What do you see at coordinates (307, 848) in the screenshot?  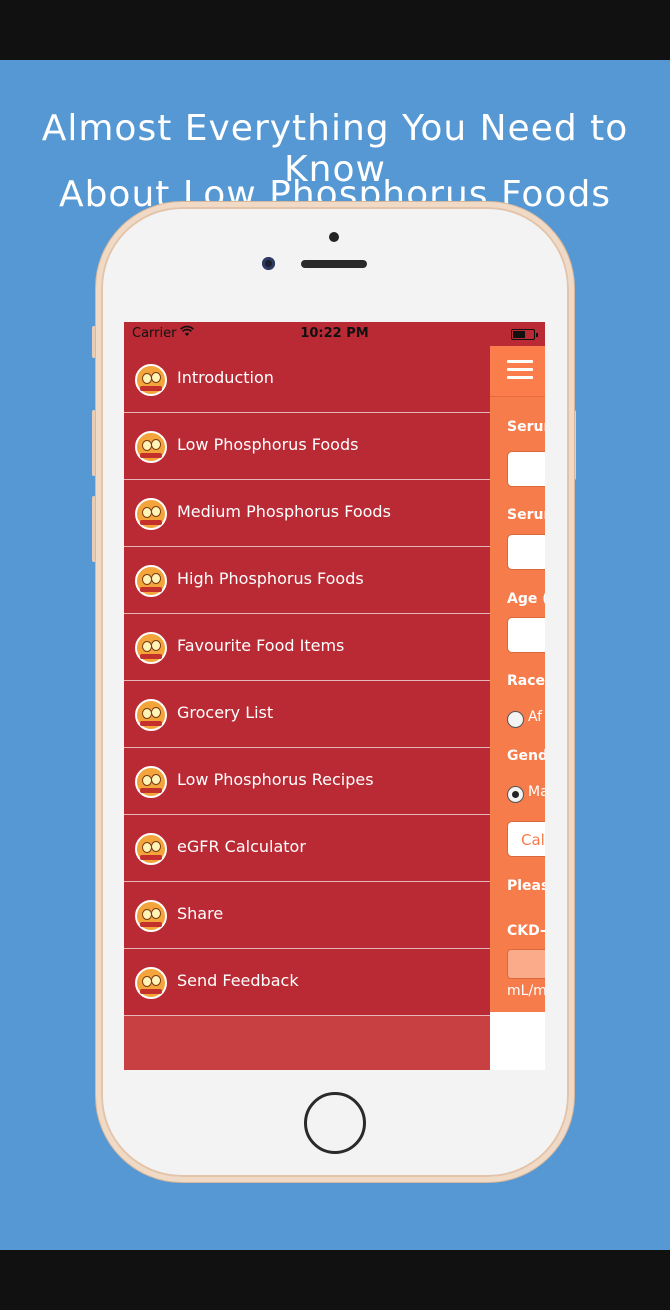 I see `menu-item-egfr-calculator: eGFR Calculator` at bounding box center [307, 848].